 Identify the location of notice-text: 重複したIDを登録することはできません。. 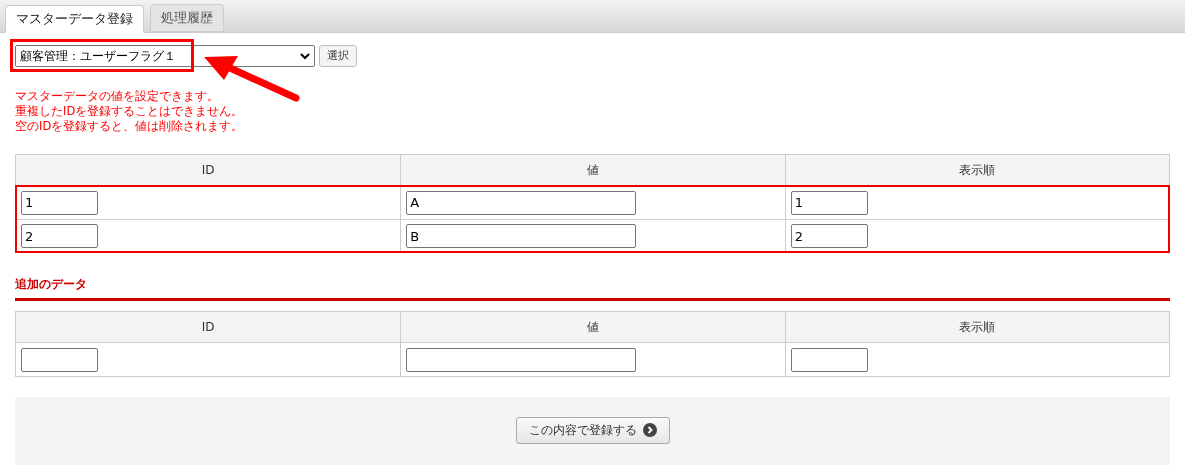
(130, 111).